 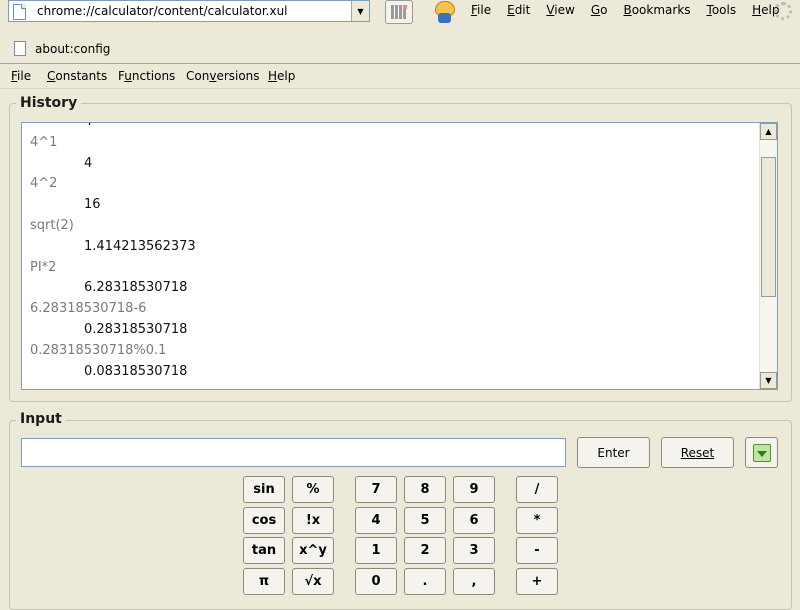 What do you see at coordinates (481, 10) in the screenshot?
I see `browser-menu-file: File` at bounding box center [481, 10].